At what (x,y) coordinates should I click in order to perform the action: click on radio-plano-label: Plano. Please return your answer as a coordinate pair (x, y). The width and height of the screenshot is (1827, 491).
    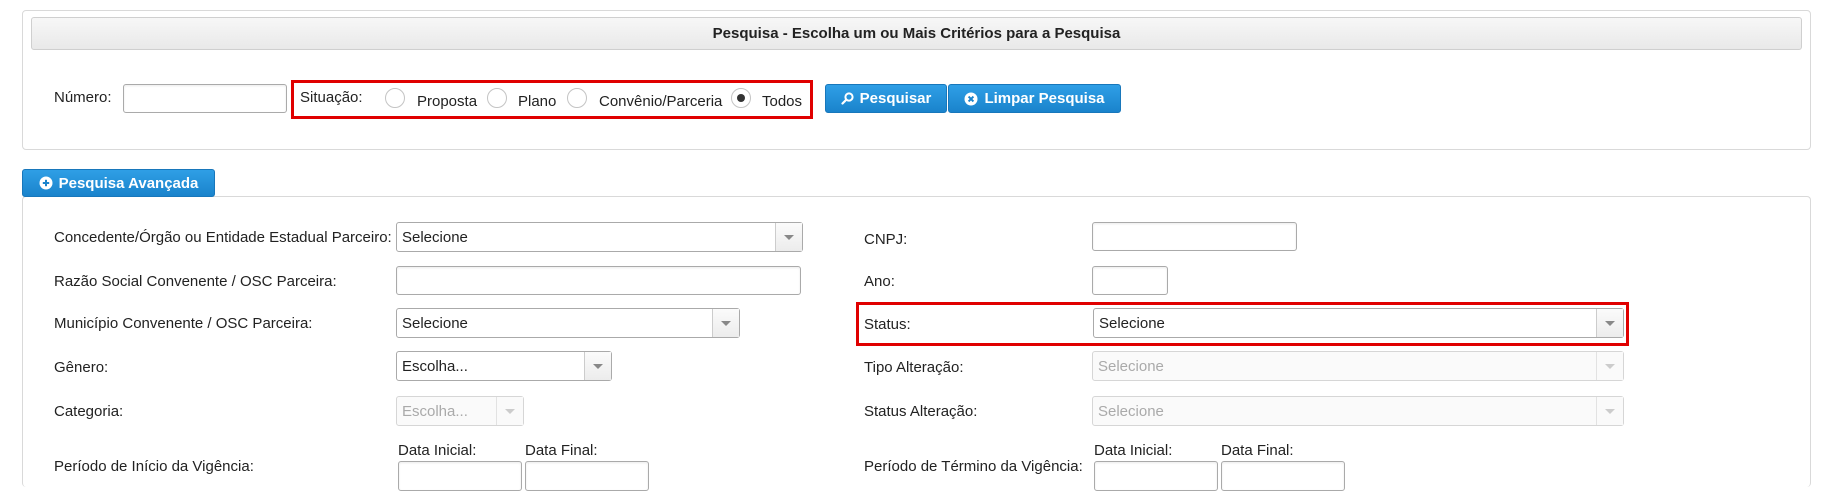
    Looking at the image, I should click on (537, 101).